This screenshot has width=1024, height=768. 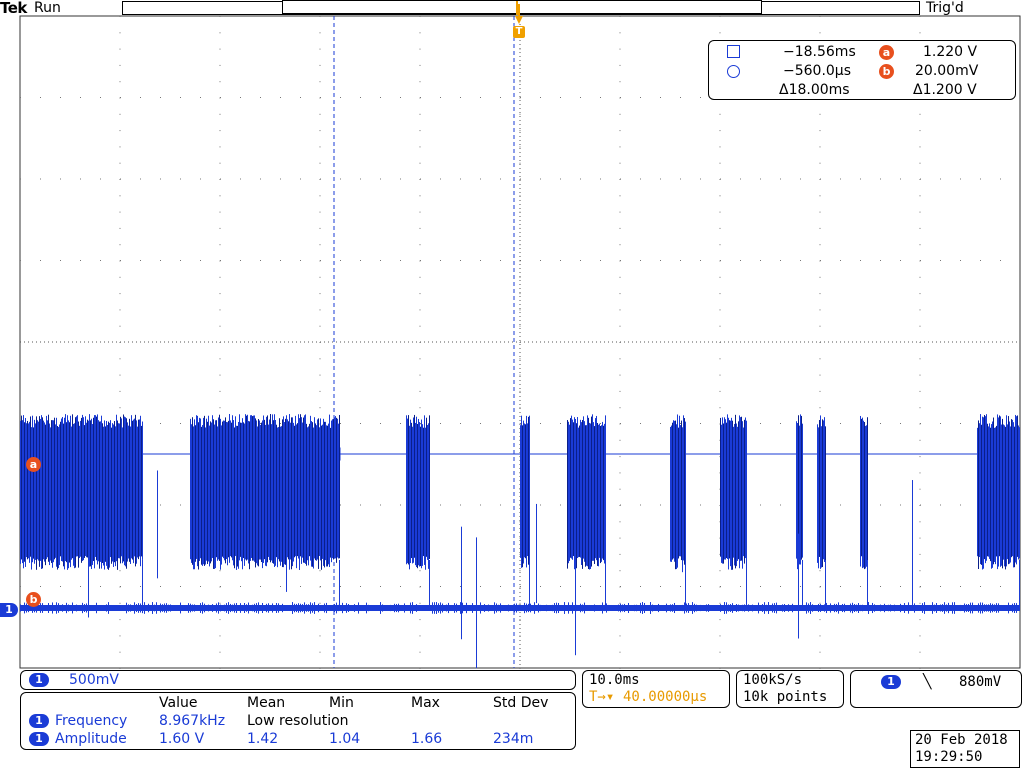 What do you see at coordinates (936, 689) in the screenshot?
I see `trigger-panel: 1 ╲ 880mV` at bounding box center [936, 689].